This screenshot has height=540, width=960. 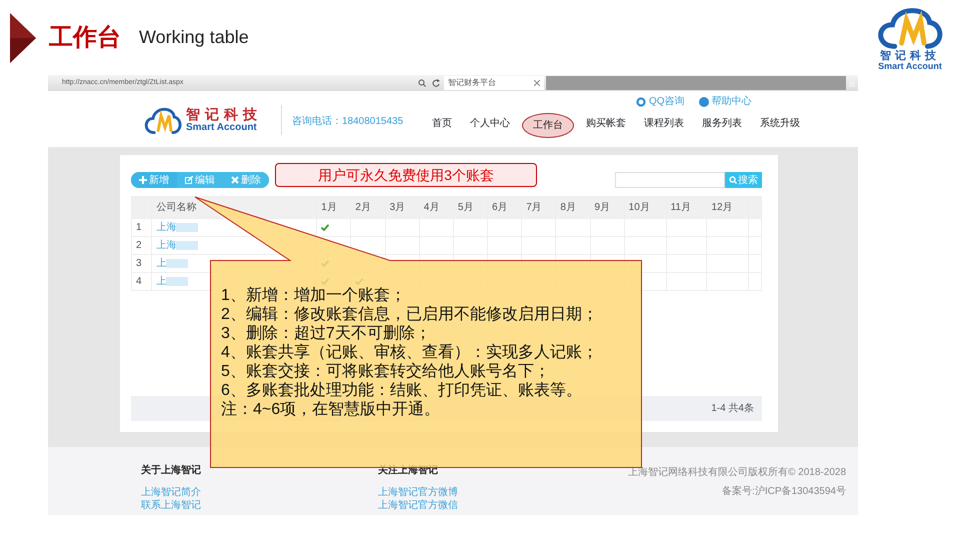 What do you see at coordinates (85, 37) in the screenshot?
I see `slide-title: 工作台` at bounding box center [85, 37].